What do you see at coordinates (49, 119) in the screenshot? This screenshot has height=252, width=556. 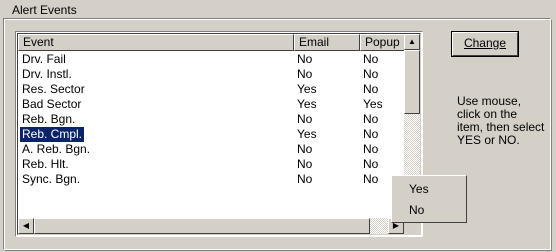 I see `cell-event: Reb. Bgn.` at bounding box center [49, 119].